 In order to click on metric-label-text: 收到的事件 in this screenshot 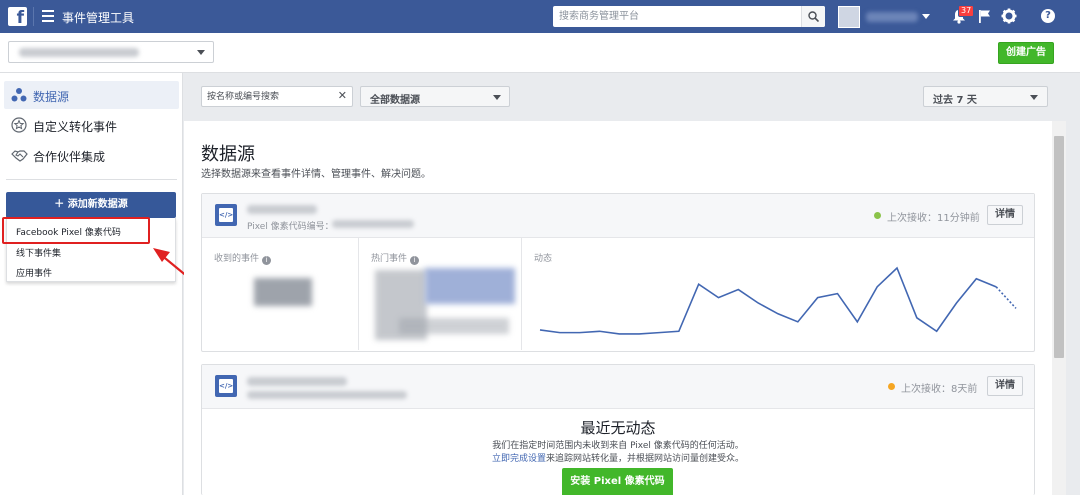, I will do `click(237, 259)`.